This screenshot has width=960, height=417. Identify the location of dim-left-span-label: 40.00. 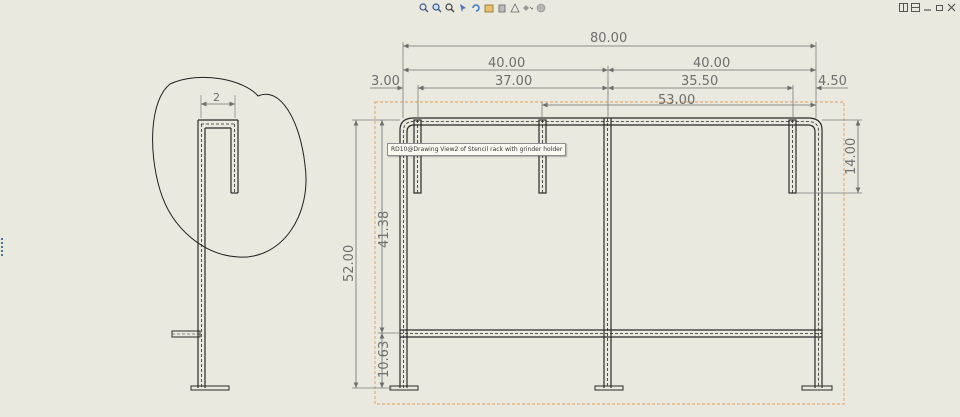
(506, 63).